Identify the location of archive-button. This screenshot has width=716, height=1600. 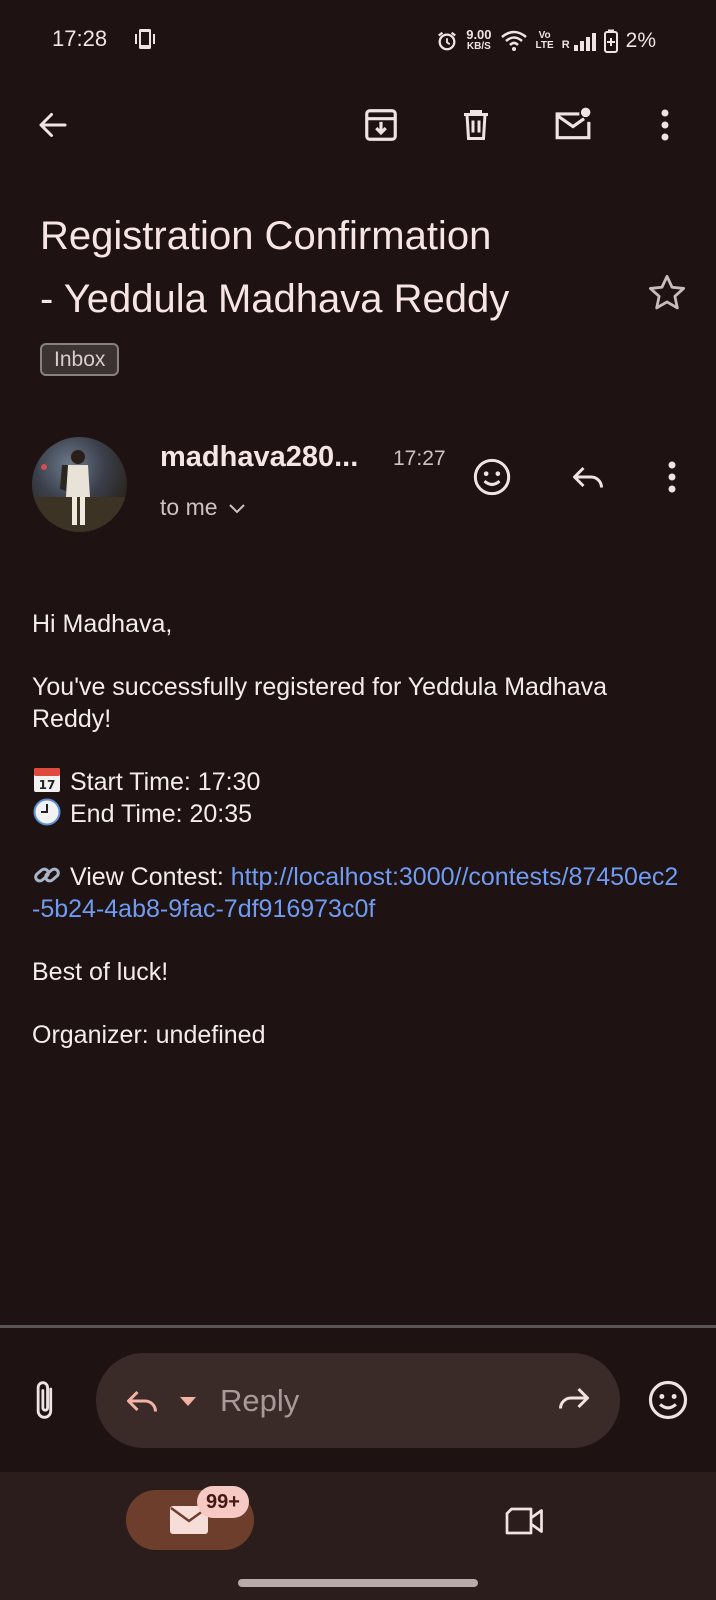
(381, 125).